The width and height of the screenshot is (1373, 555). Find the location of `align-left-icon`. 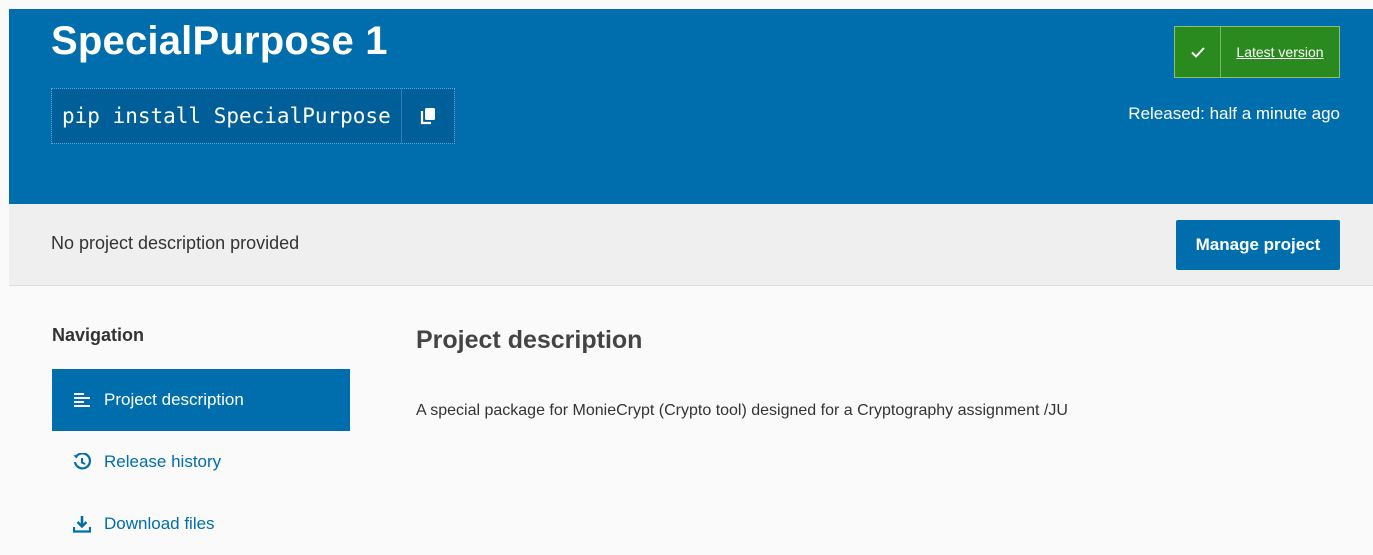

align-left-icon is located at coordinates (82, 400).